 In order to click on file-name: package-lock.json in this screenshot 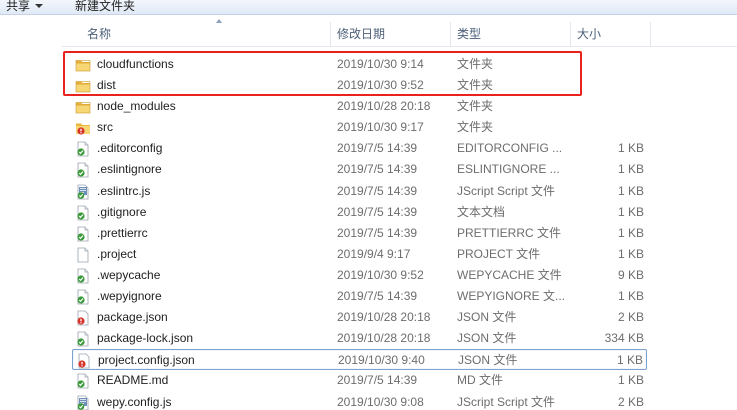, I will do `click(145, 338)`.